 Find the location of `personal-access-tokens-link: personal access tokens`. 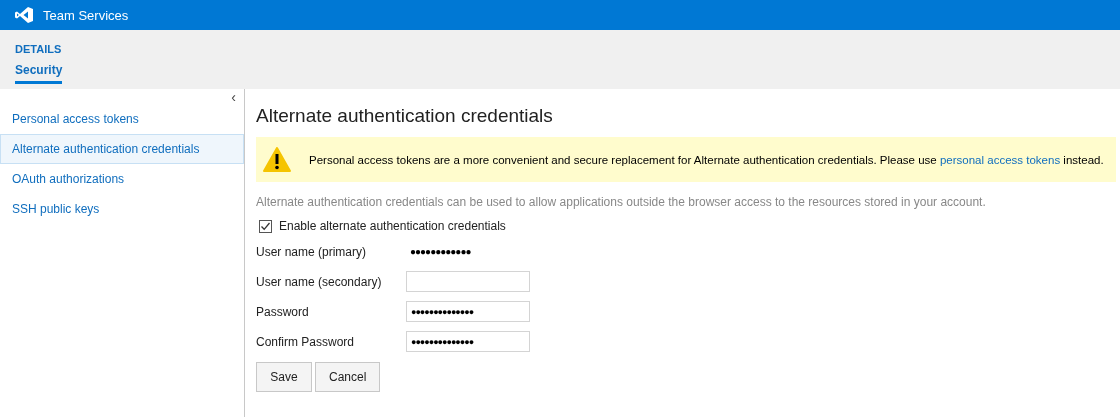

personal-access-tokens-link: personal access tokens is located at coordinates (1000, 159).